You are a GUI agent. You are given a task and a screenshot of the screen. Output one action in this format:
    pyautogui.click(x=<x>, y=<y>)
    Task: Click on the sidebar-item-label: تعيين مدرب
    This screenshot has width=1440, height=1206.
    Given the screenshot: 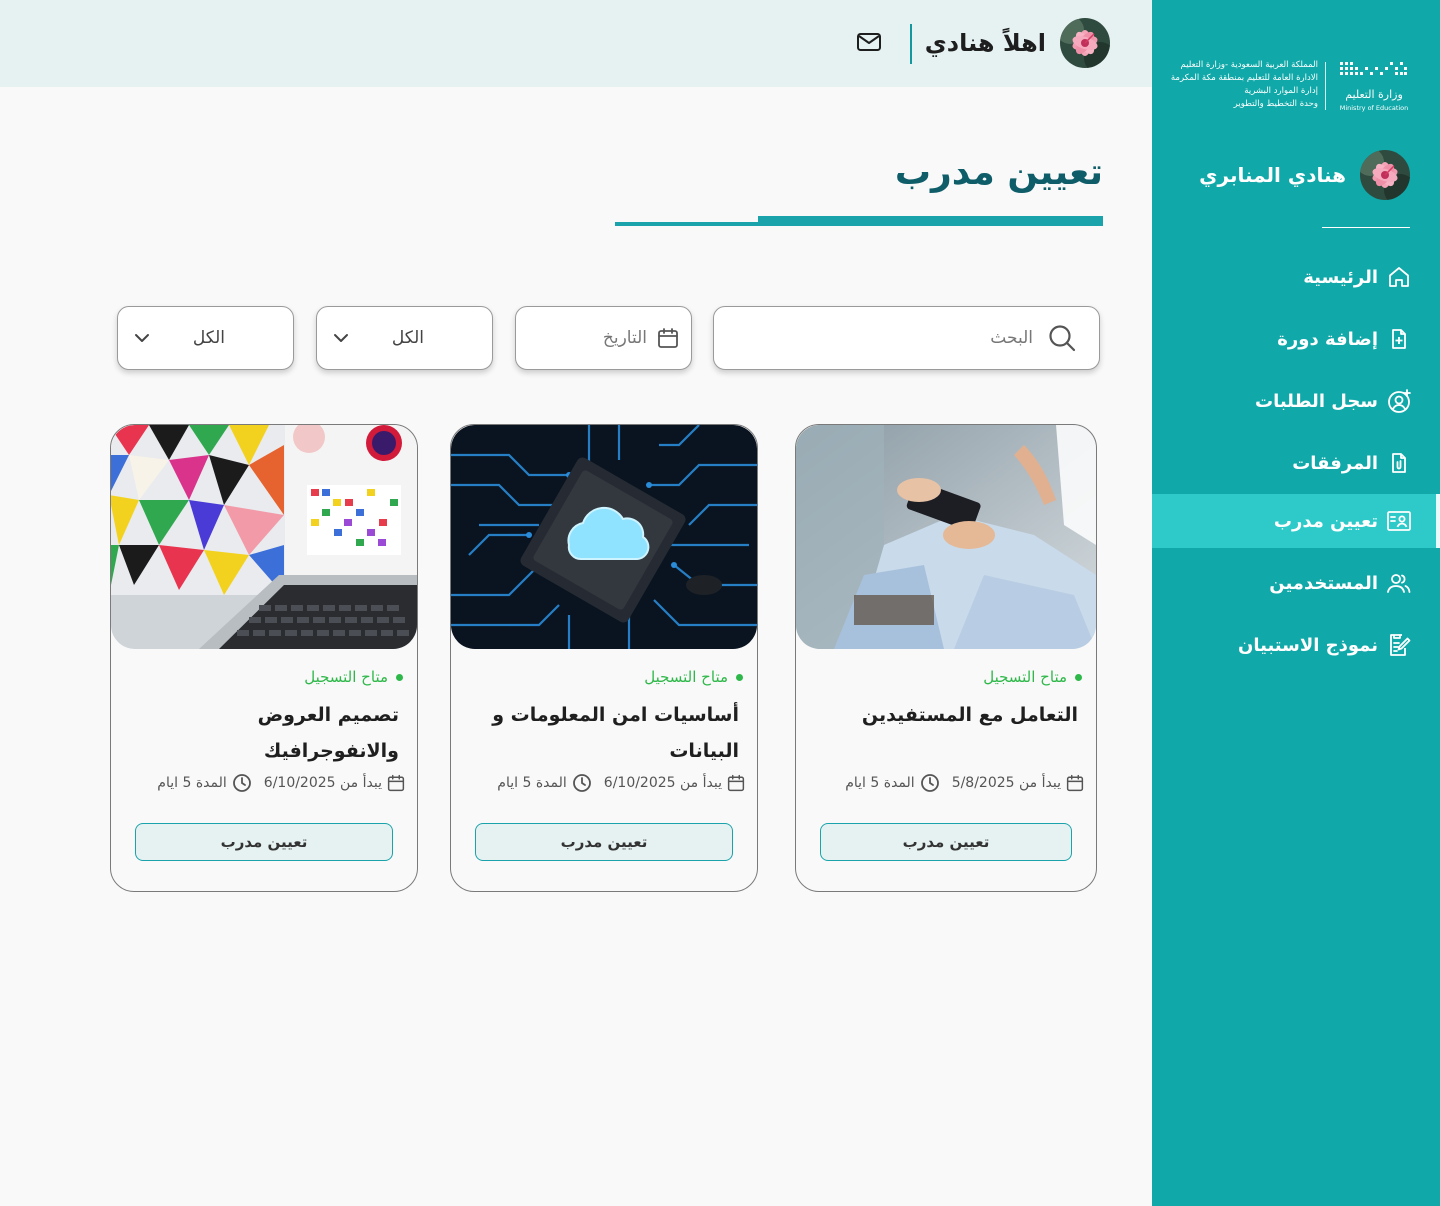 What is the action you would take?
    pyautogui.click(x=1325, y=521)
    